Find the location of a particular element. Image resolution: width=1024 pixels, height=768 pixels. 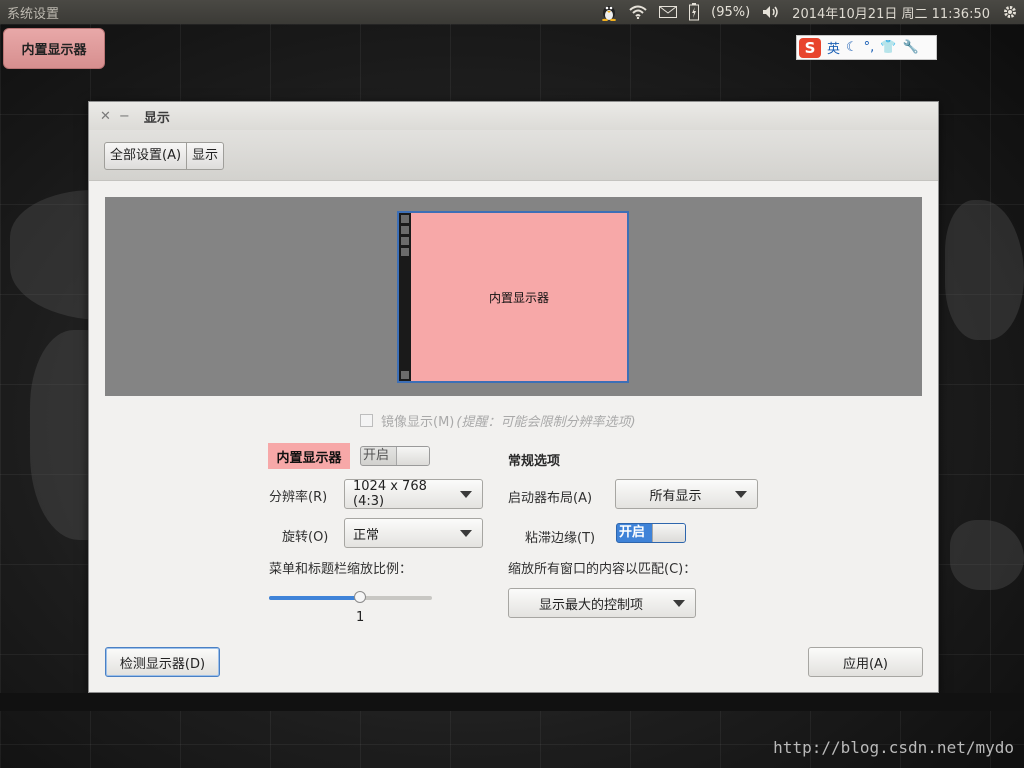

sticky-edges-switch: 开启 is located at coordinates (651, 533).